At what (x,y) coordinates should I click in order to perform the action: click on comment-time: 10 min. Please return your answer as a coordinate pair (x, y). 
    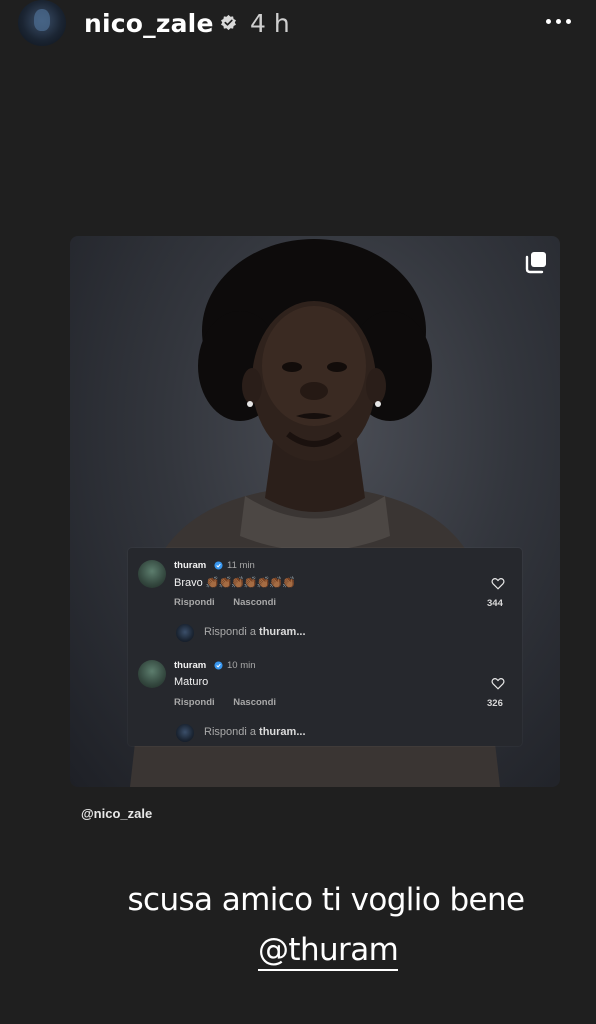
    Looking at the image, I should click on (241, 665).